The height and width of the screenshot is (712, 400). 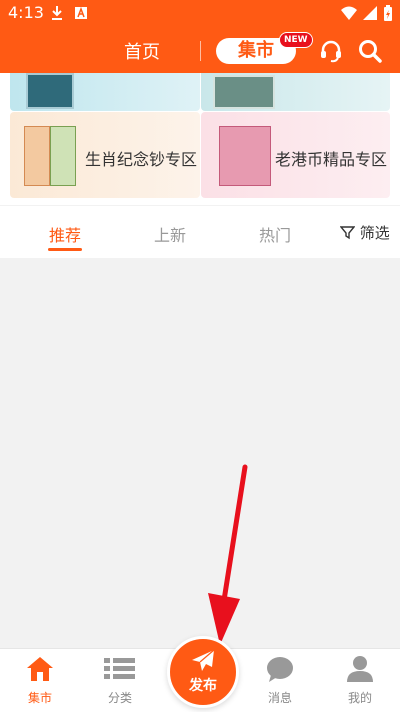 I want to click on download-icon, so click(x=57, y=13).